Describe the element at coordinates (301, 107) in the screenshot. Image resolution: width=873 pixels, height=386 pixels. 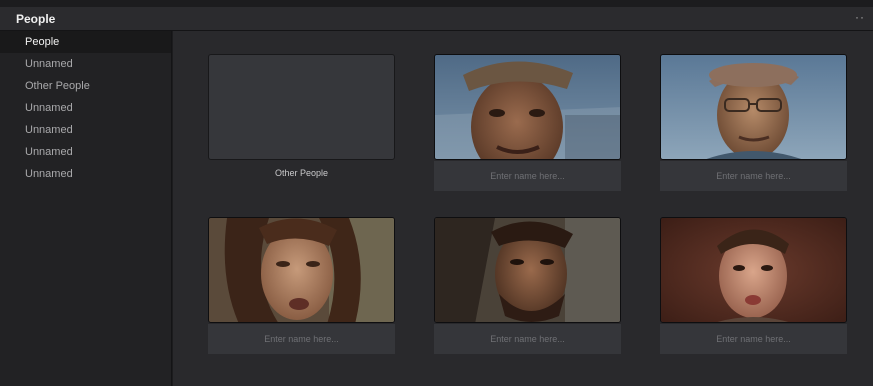
I see `face-thumbnail-empty` at that location.